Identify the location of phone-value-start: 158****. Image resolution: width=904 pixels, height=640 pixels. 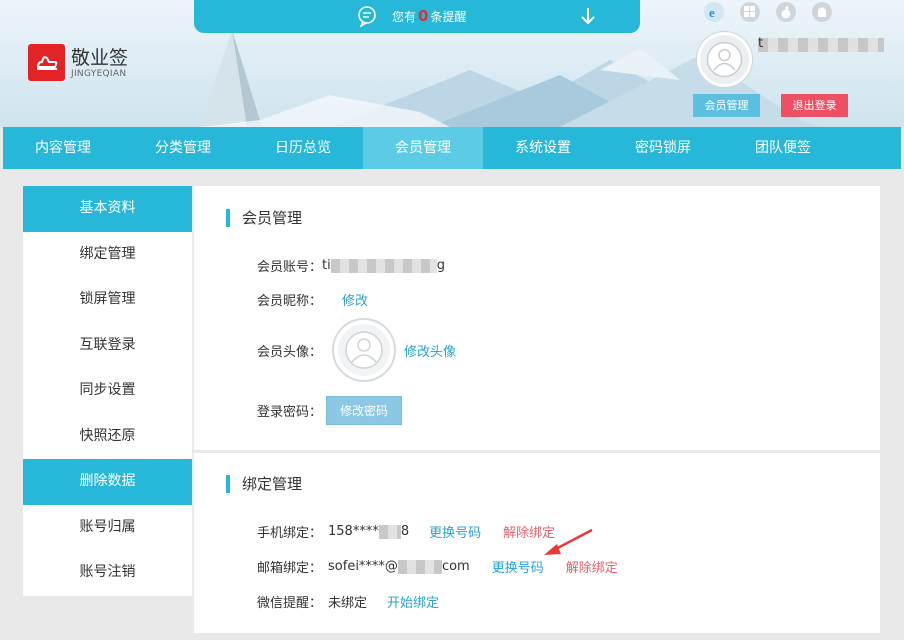
(353, 531).